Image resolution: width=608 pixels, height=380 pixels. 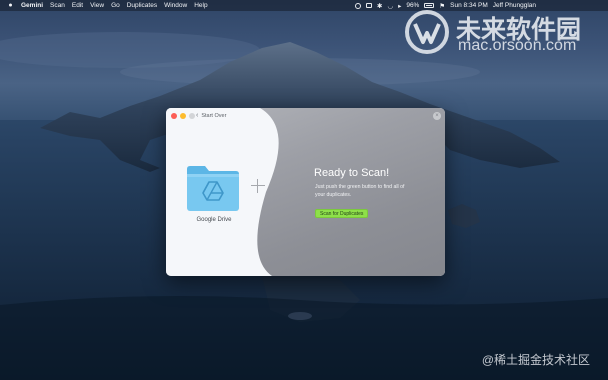 I want to click on menu-go: Go, so click(x=115, y=5).